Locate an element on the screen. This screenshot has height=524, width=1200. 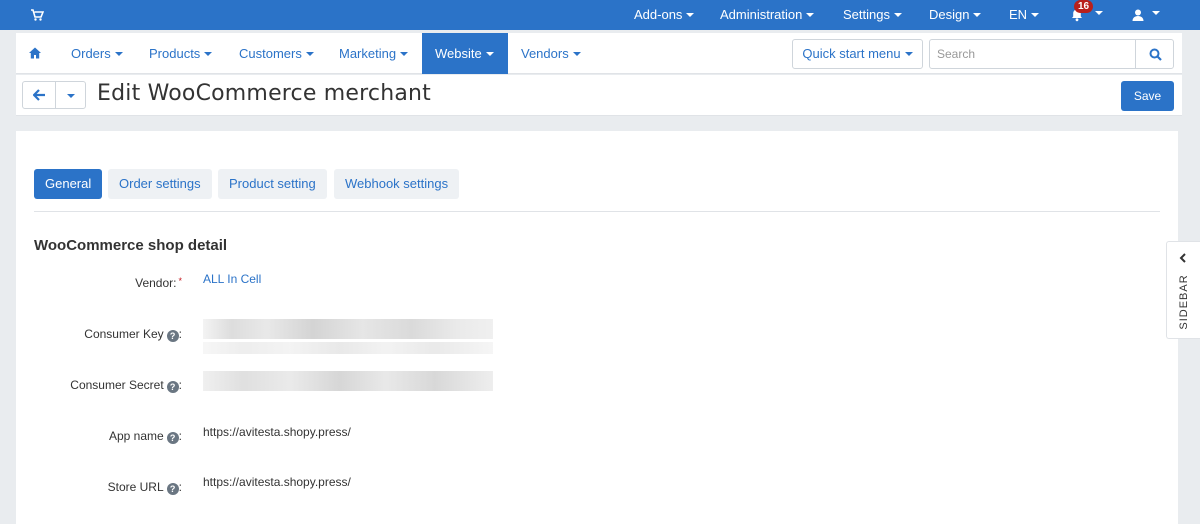
nav-item-website: Website is located at coordinates (465, 53).